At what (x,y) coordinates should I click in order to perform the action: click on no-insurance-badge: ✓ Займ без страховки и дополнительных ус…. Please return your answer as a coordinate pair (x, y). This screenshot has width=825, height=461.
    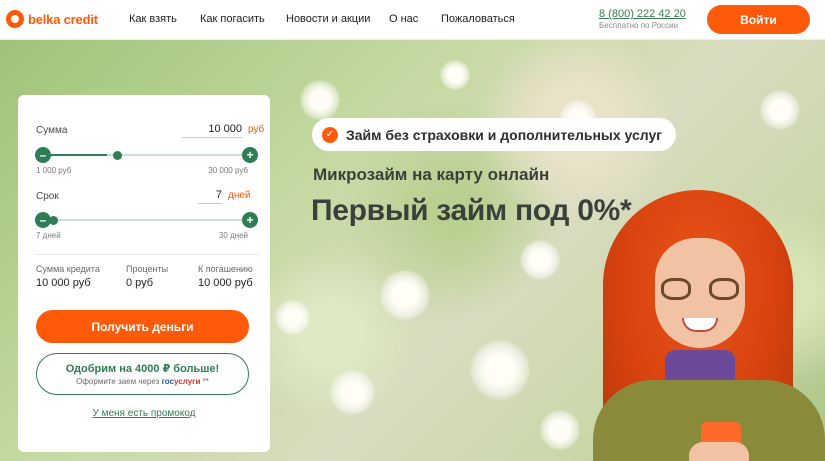
    Looking at the image, I should click on (494, 134).